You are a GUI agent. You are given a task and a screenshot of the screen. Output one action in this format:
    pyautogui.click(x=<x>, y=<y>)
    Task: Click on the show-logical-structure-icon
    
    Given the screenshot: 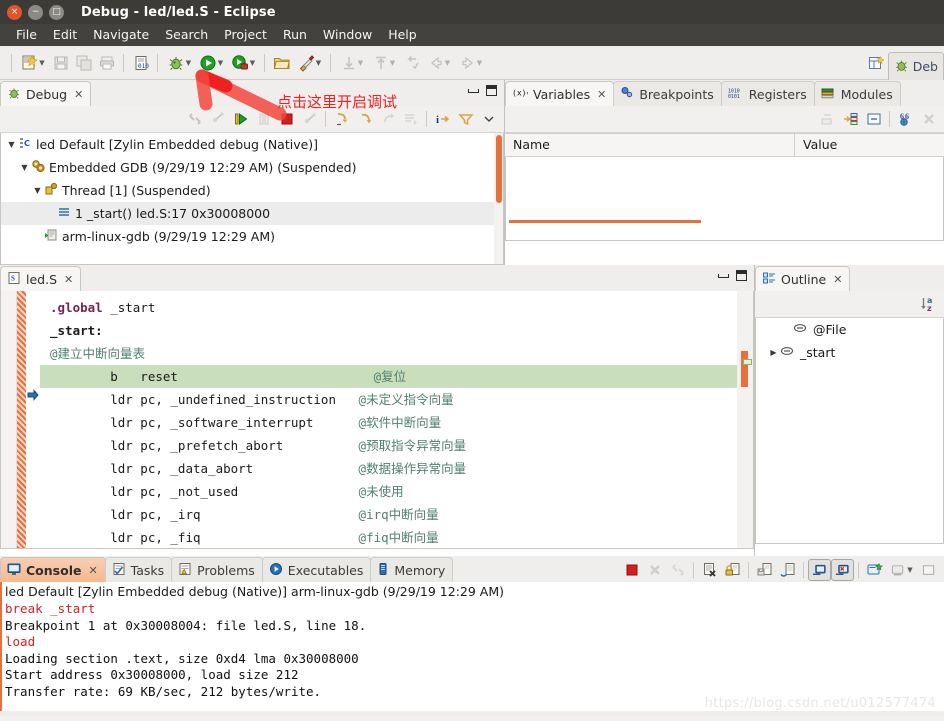 What is the action you would take?
    pyautogui.click(x=873, y=119)
    